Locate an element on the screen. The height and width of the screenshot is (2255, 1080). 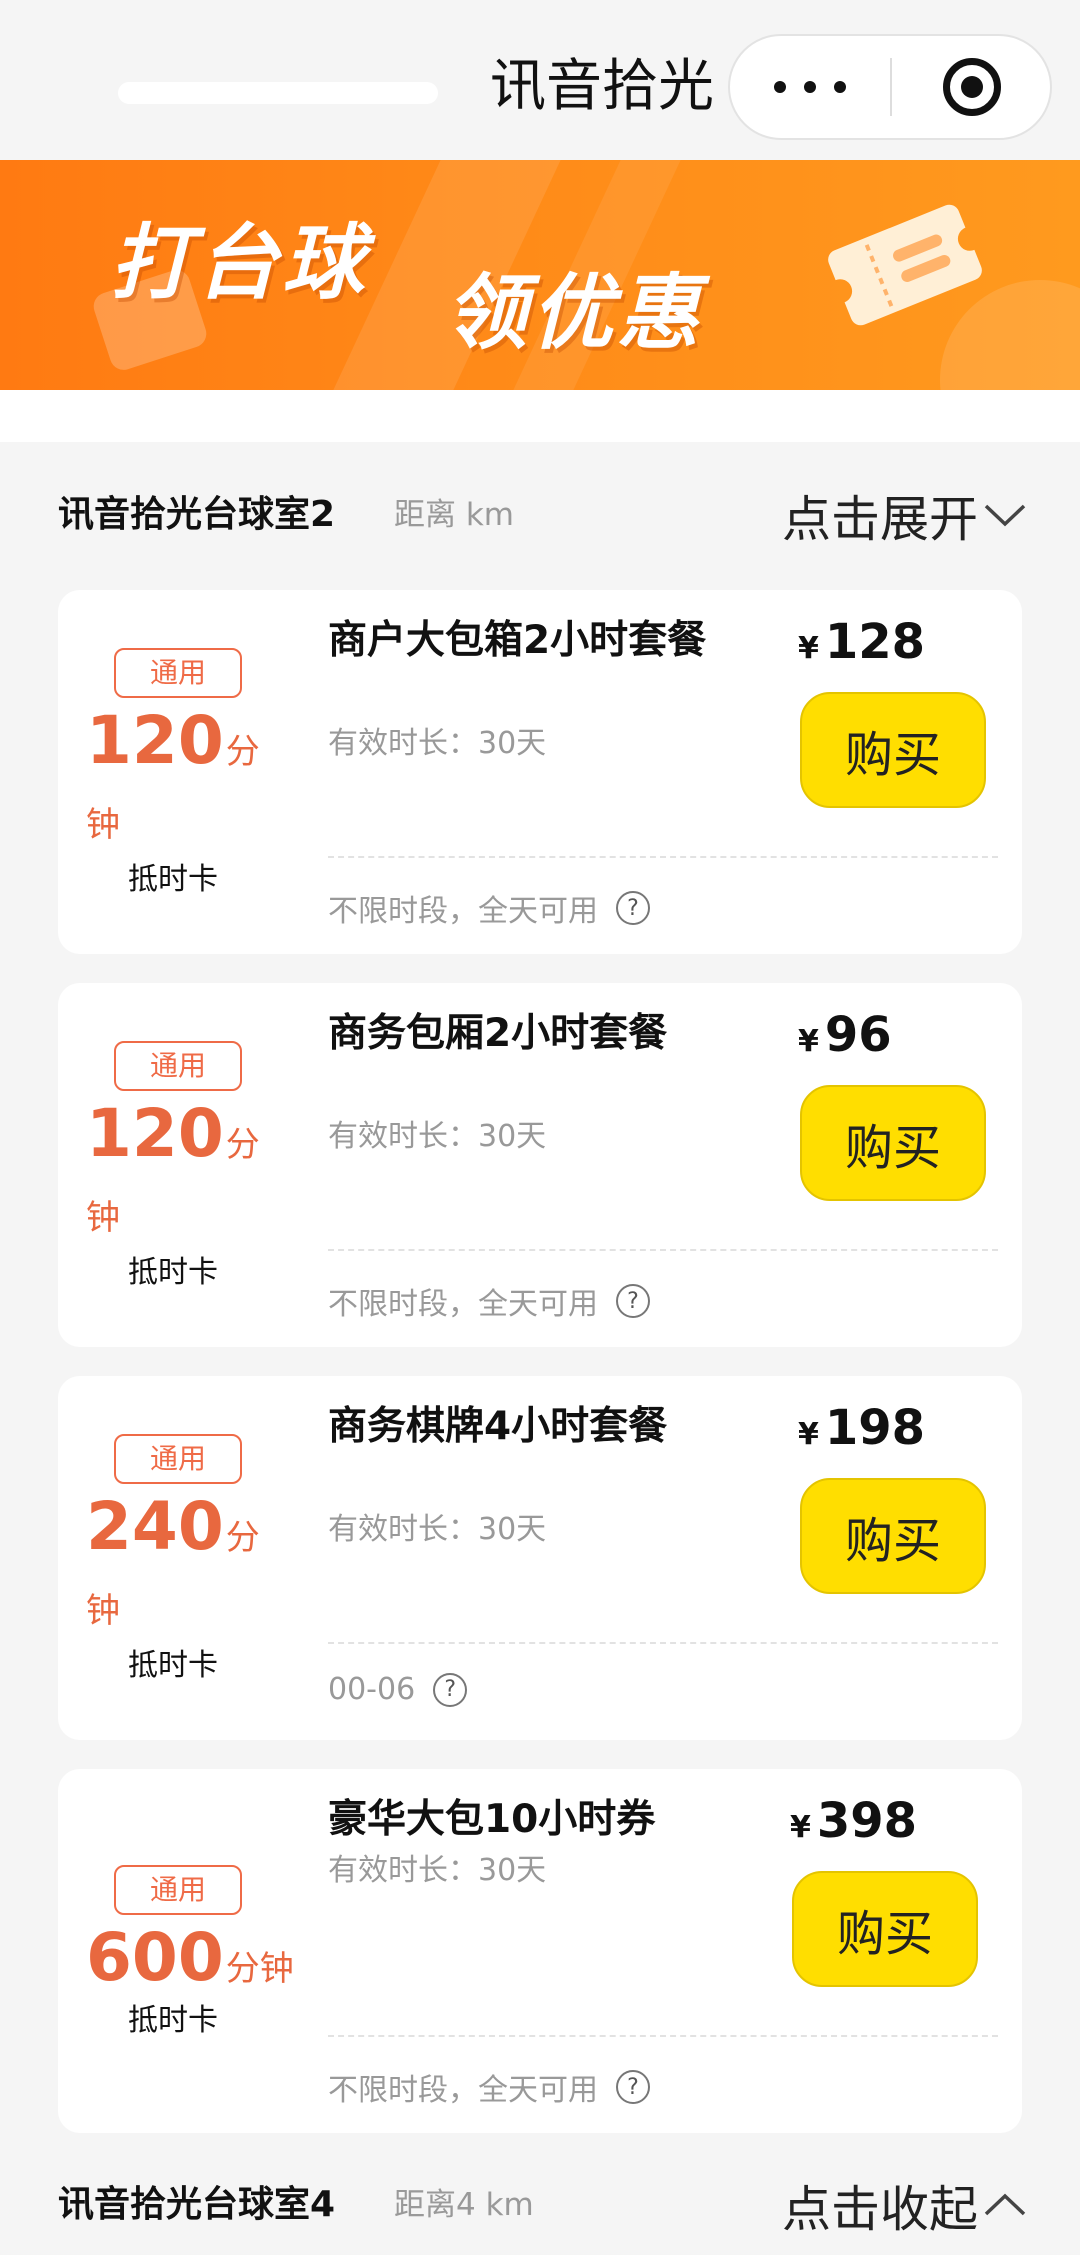
record-icon is located at coordinates (972, 87).